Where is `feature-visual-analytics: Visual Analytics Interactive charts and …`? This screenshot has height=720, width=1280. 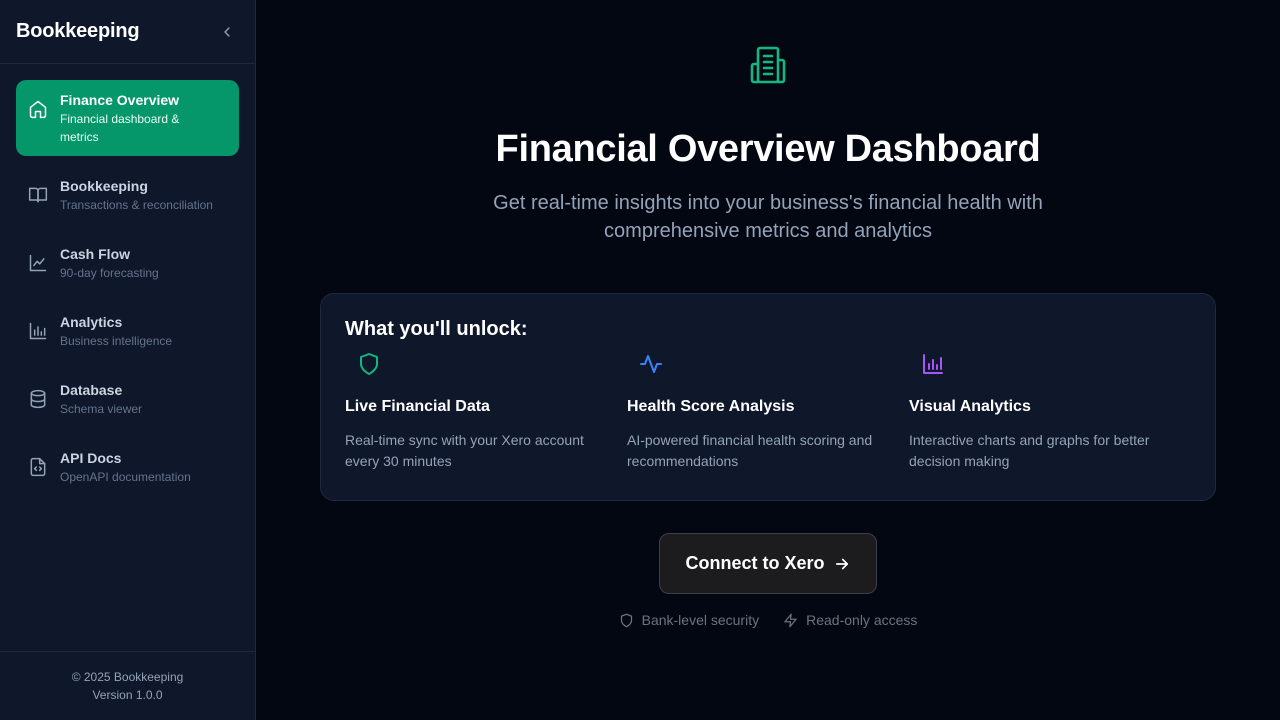 feature-visual-analytics: Visual Analytics Interactive charts and … is located at coordinates (1050, 410).